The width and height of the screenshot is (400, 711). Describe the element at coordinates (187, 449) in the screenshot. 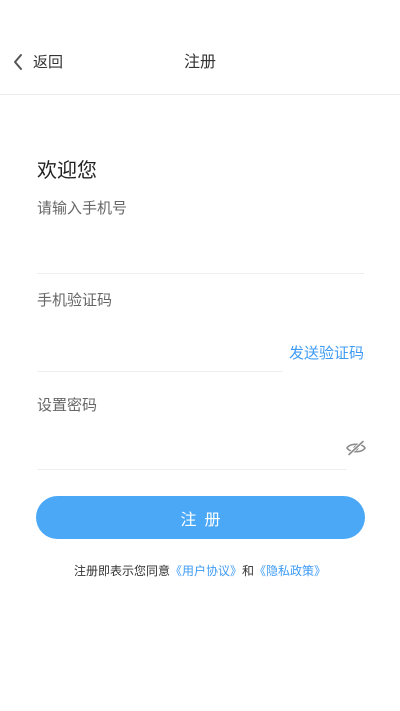

I see `password-input` at that location.